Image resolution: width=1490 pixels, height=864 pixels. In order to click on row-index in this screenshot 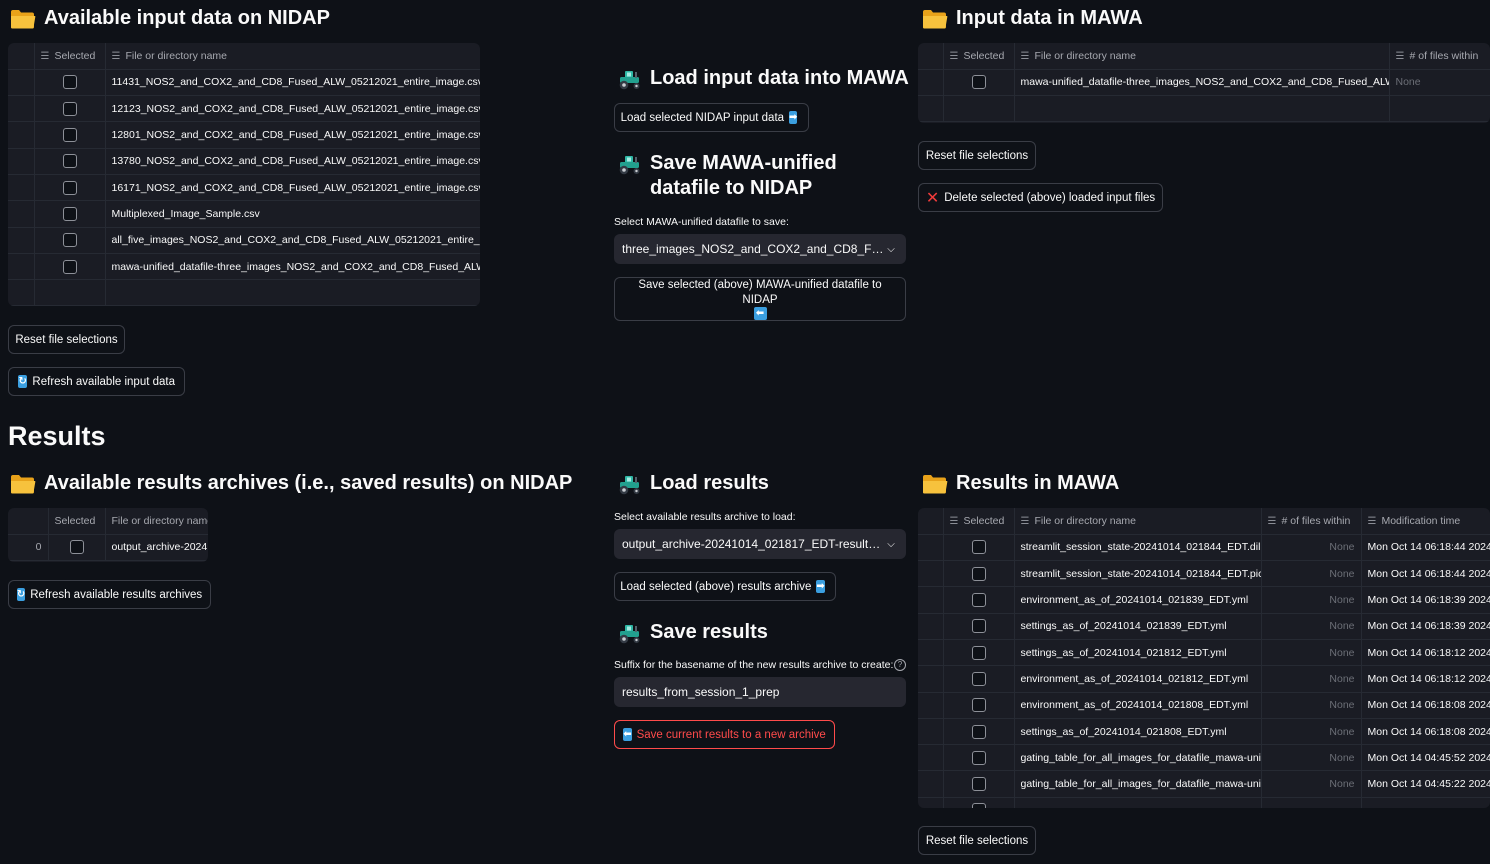, I will do `click(931, 679)`.